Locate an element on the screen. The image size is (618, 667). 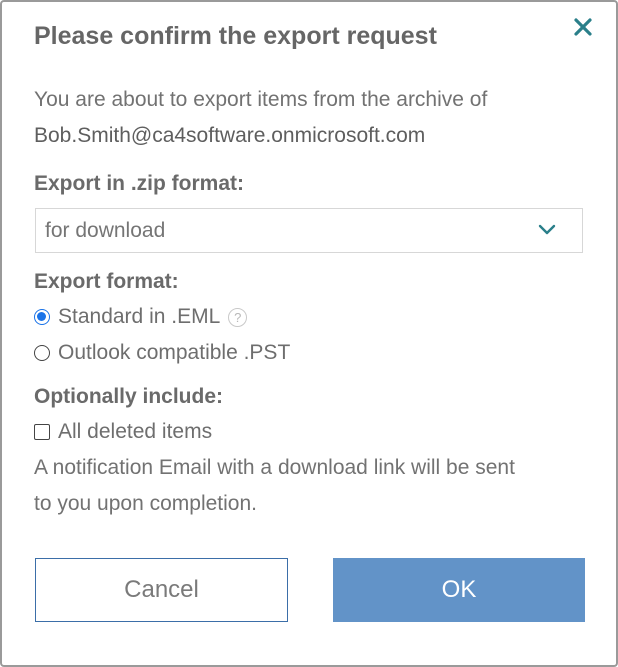
zip-format-select: for download is located at coordinates (309, 230).